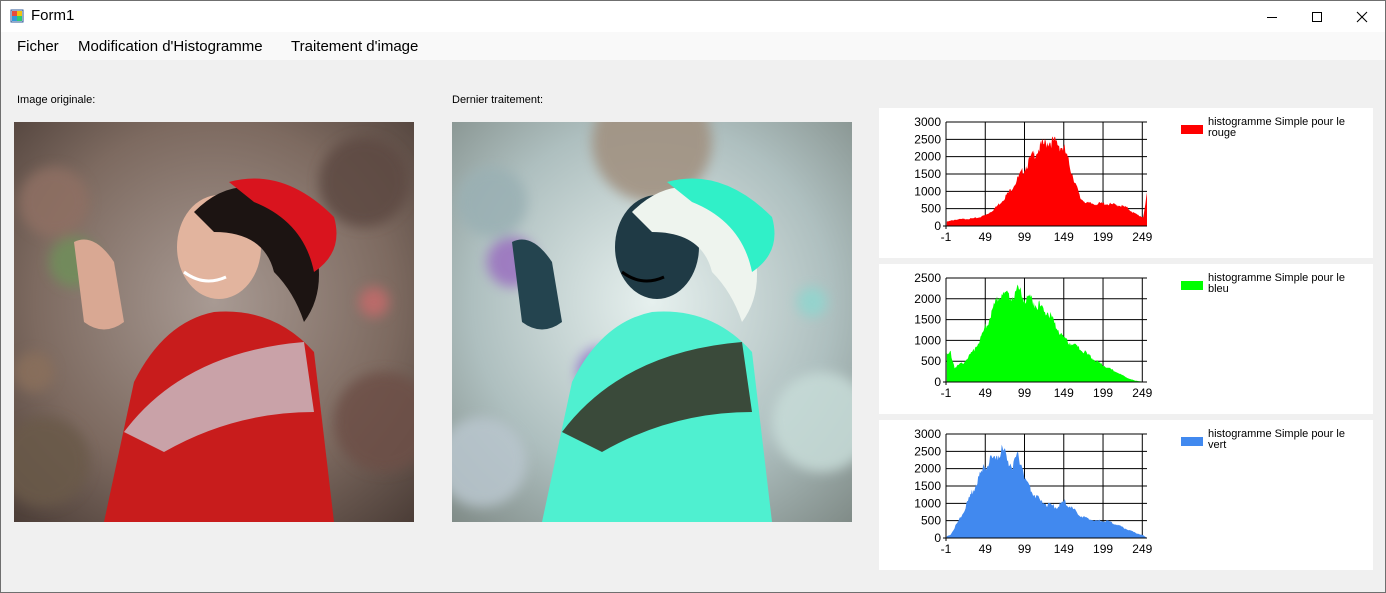 This screenshot has height=593, width=1386. Describe the element at coordinates (56, 100) in the screenshot. I see `original-image-label: Image originale:` at that location.